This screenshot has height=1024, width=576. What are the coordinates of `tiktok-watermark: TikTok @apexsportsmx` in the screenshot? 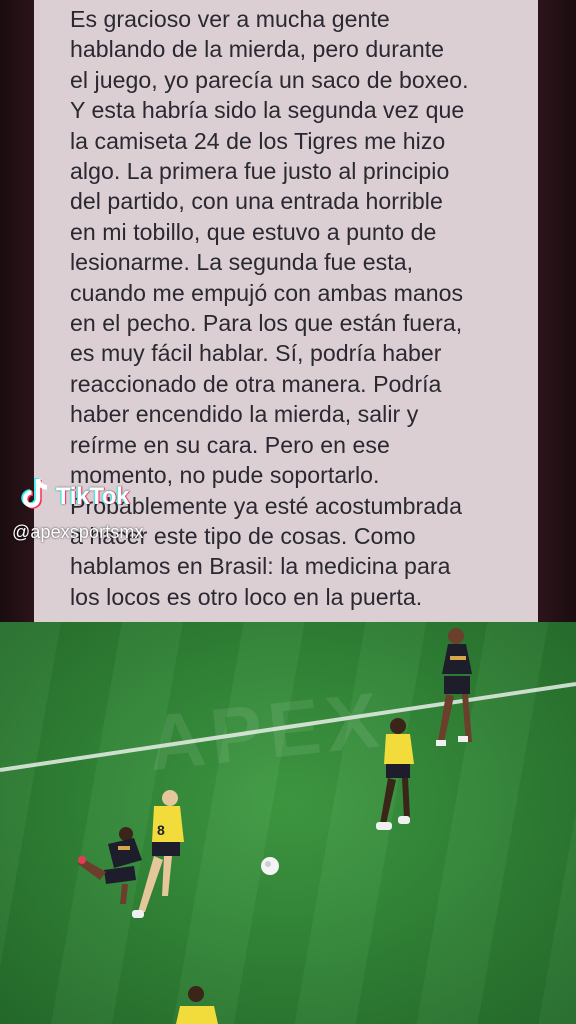 It's located at (78, 509).